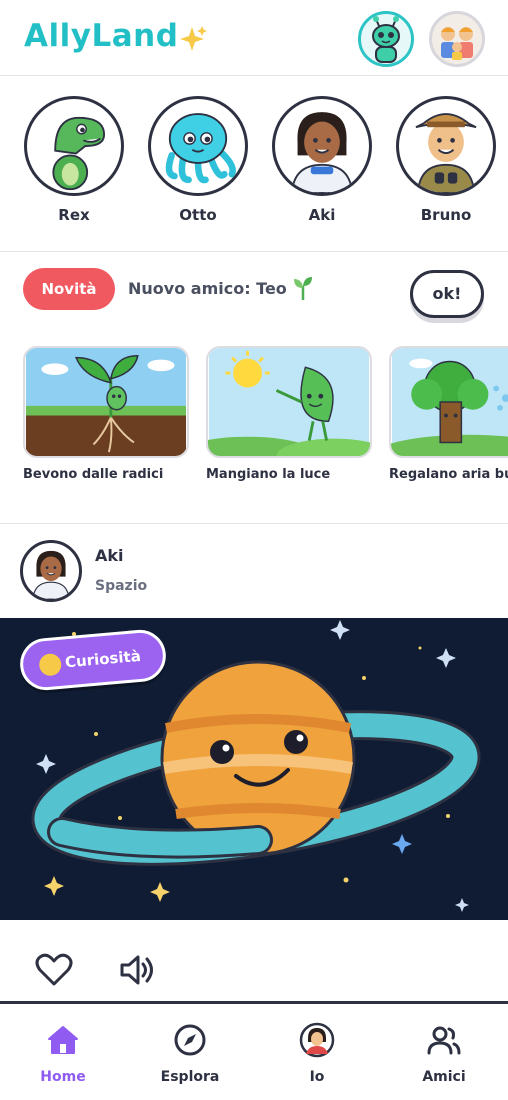 The image size is (508, 1100). Describe the element at coordinates (207, 288) in the screenshot. I see `news-text: Nuovo amico: Teo` at that location.